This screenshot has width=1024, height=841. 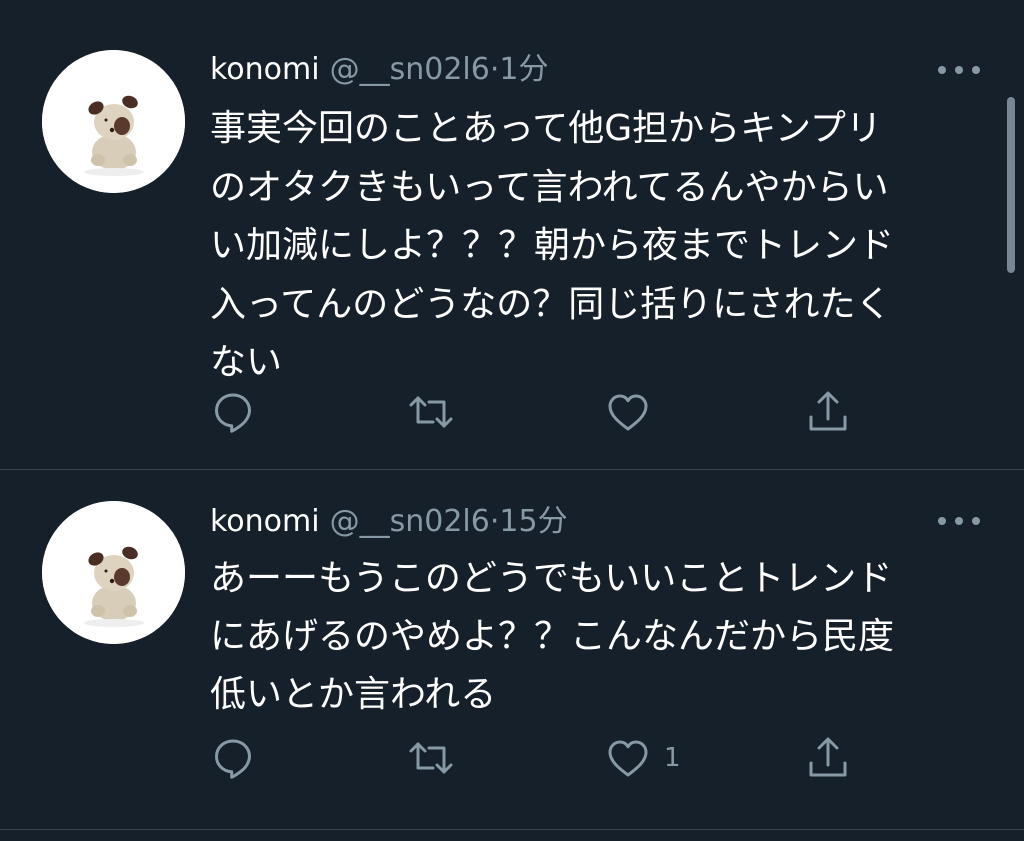 What do you see at coordinates (535, 412) in the screenshot?
I see `tweet-actions` at bounding box center [535, 412].